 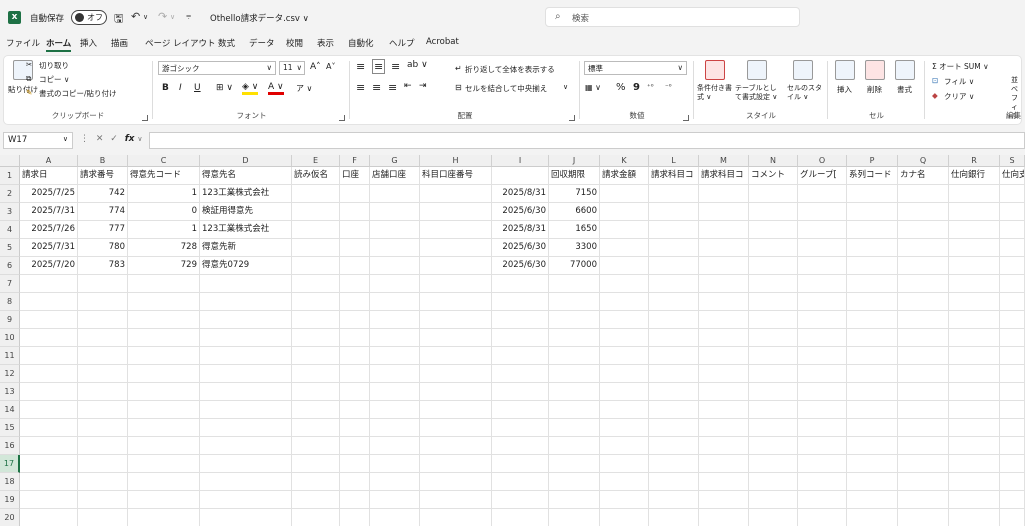 I want to click on delete-cells-icon, so click(x=875, y=70).